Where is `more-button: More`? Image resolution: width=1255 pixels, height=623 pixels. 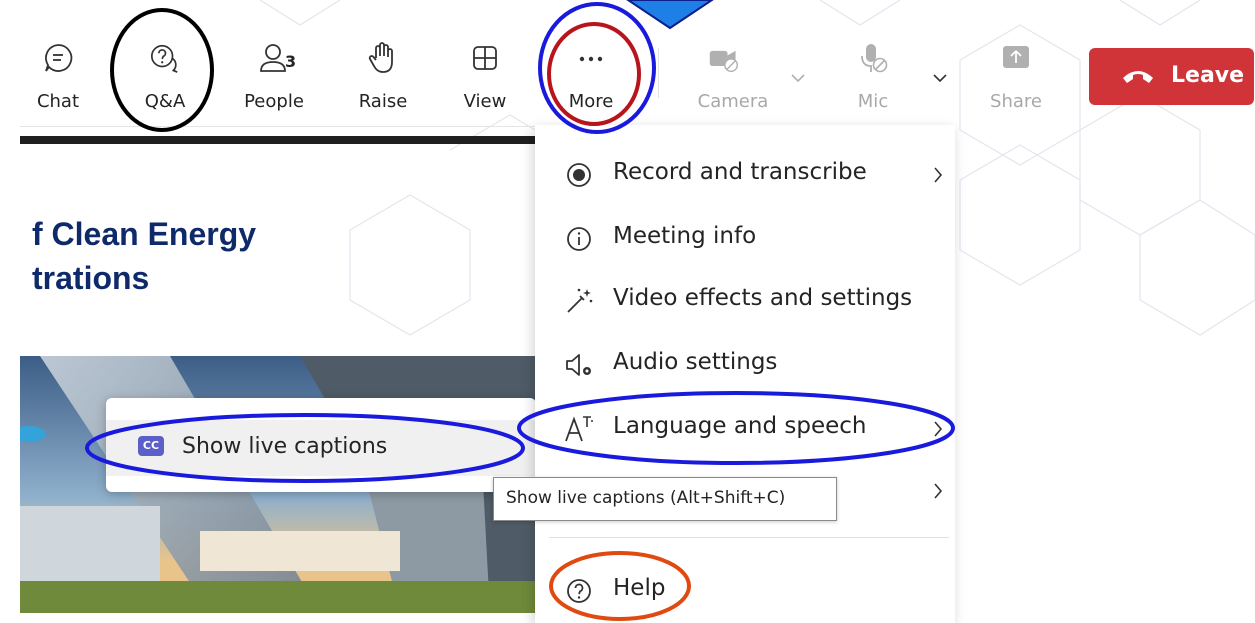 more-button: More is located at coordinates (591, 77).